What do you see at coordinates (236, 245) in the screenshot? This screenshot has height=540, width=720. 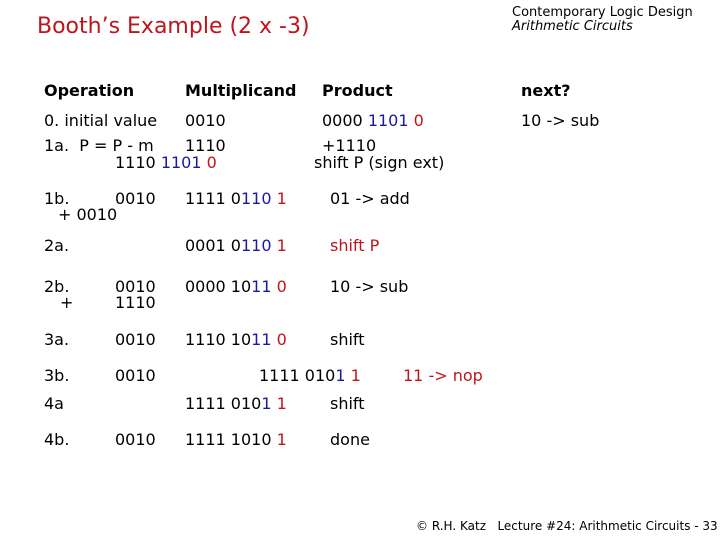 I see `row2a-product: 0001 0110 1` at bounding box center [236, 245].